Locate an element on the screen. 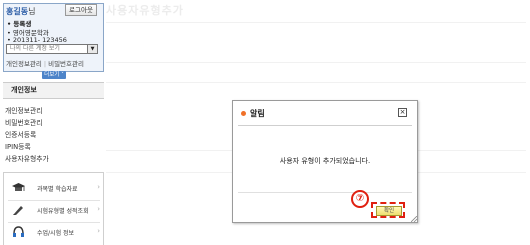  user-name-text: 홍길동 is located at coordinates (17, 11).